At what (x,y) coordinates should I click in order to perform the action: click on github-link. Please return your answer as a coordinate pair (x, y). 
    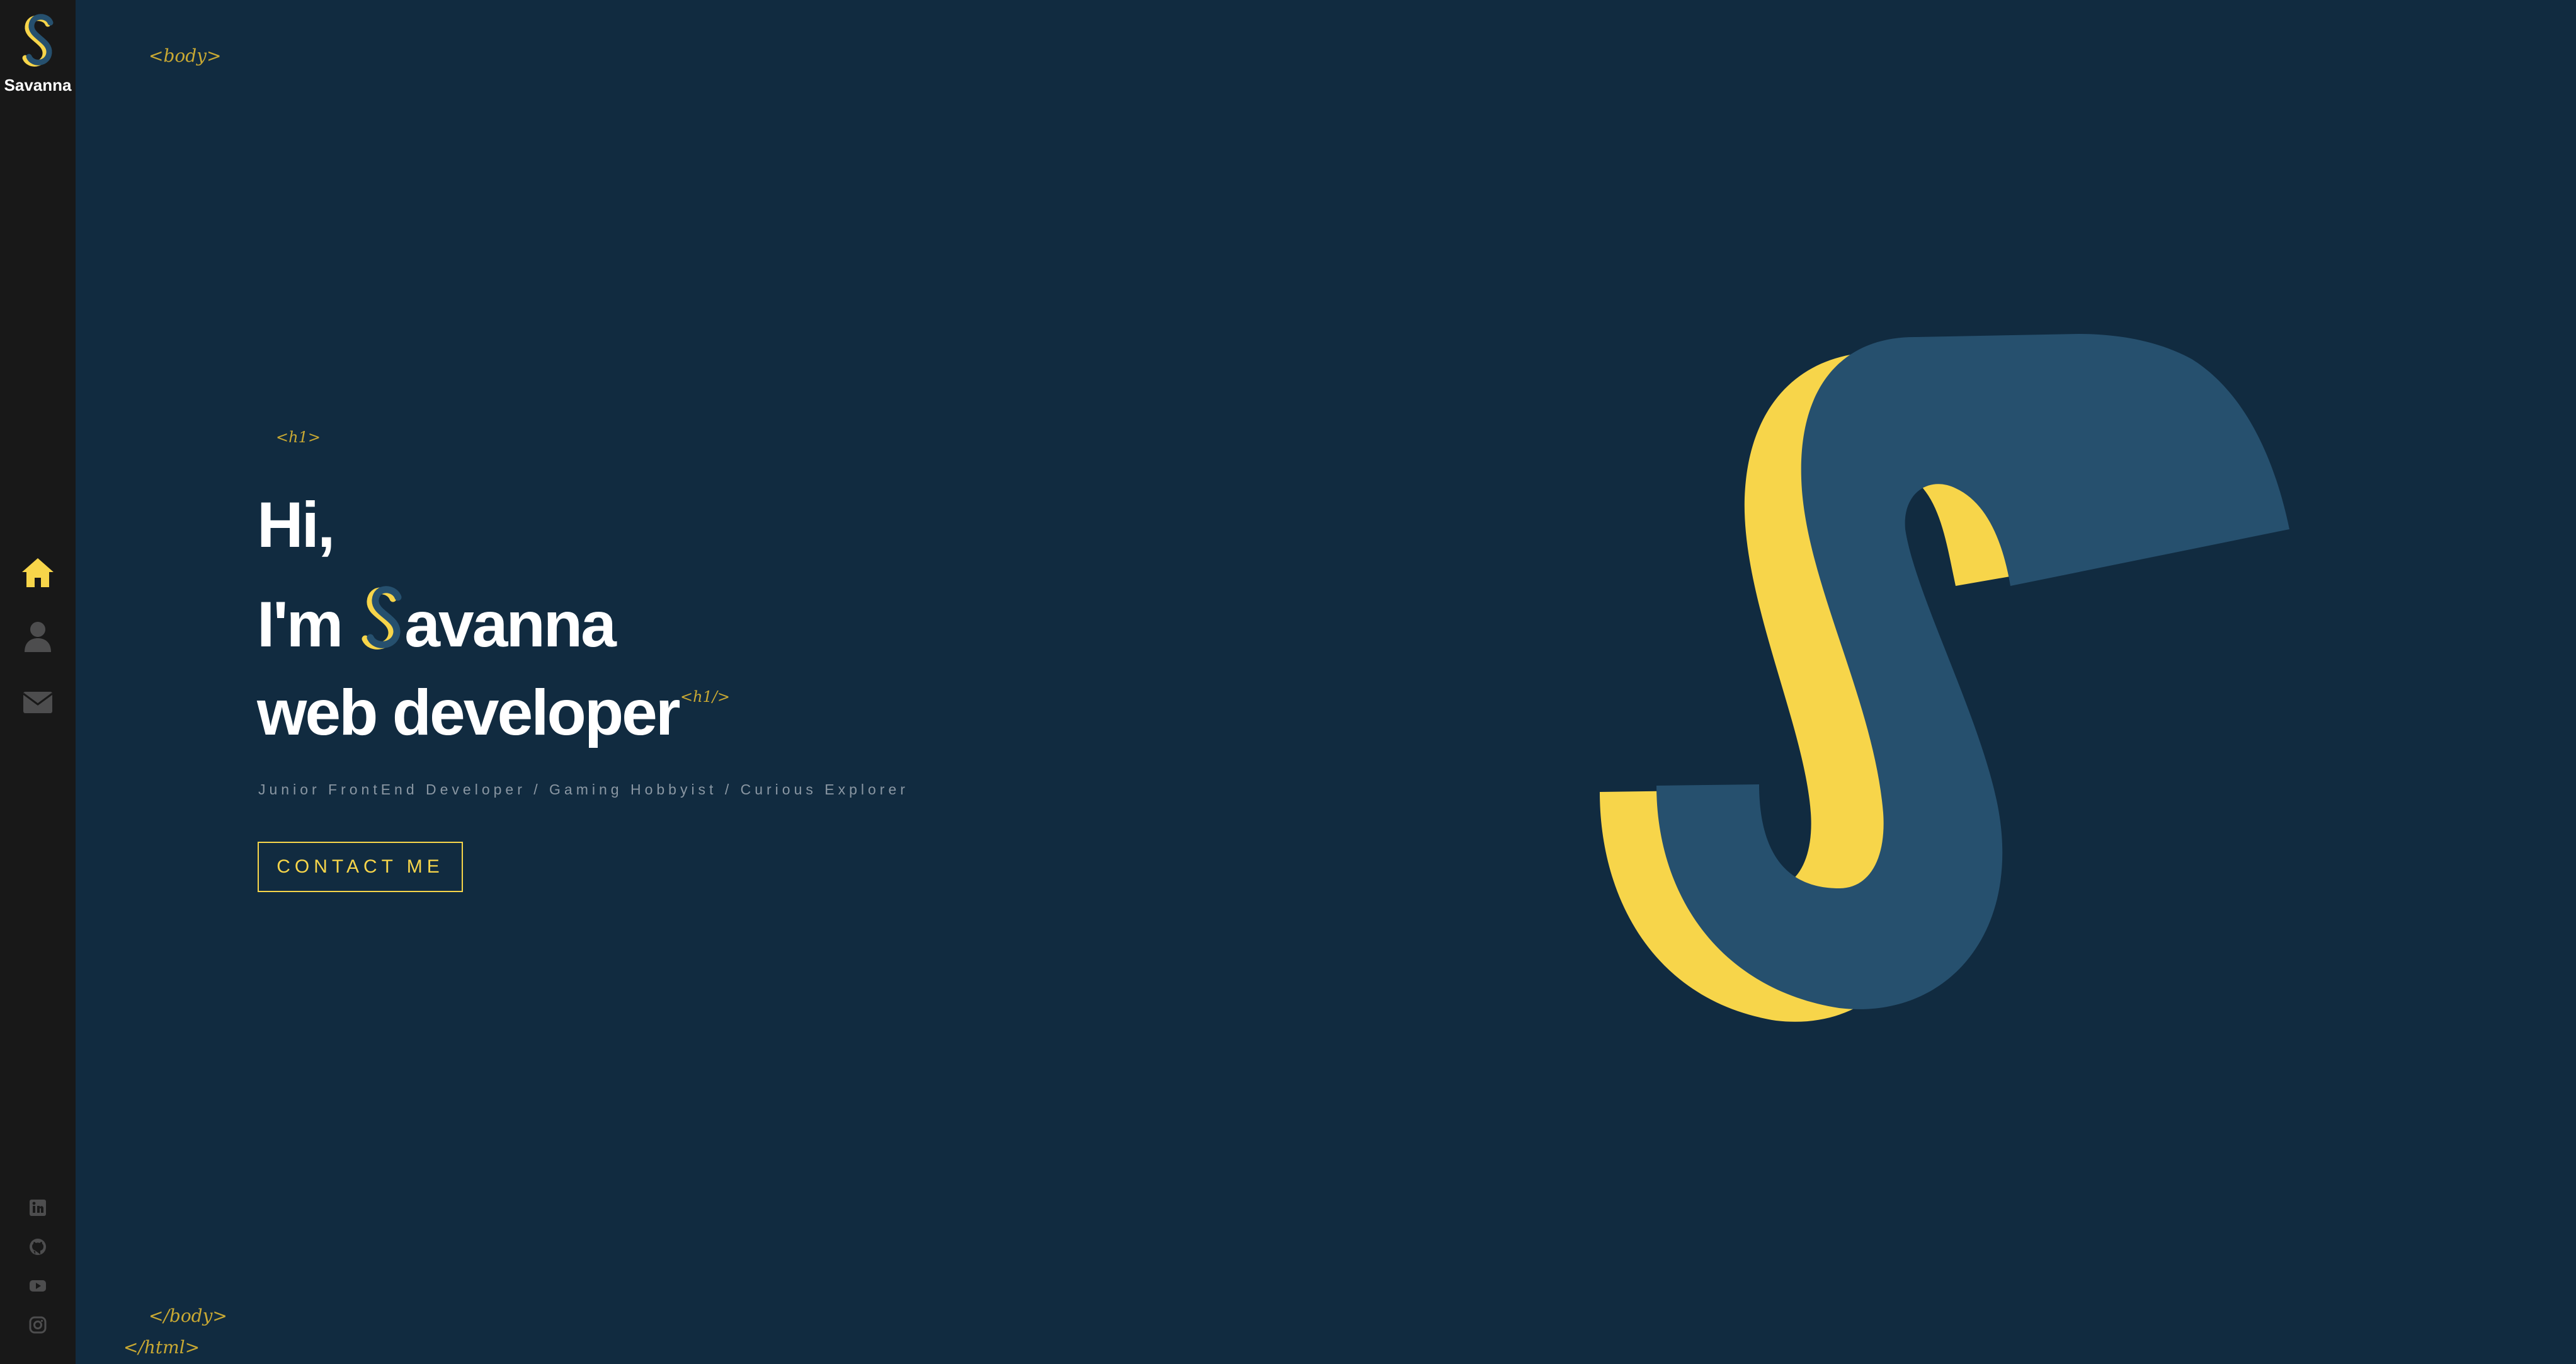
    Looking at the image, I should click on (38, 1246).